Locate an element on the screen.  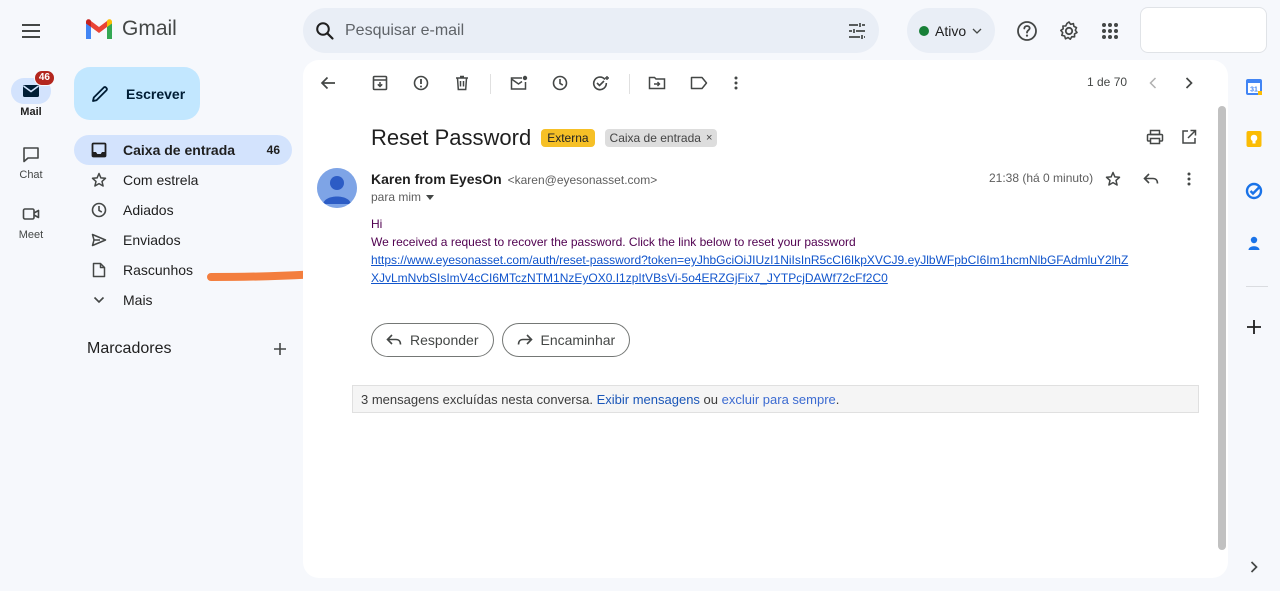
hamburger-icon is located at coordinates (31, 31).